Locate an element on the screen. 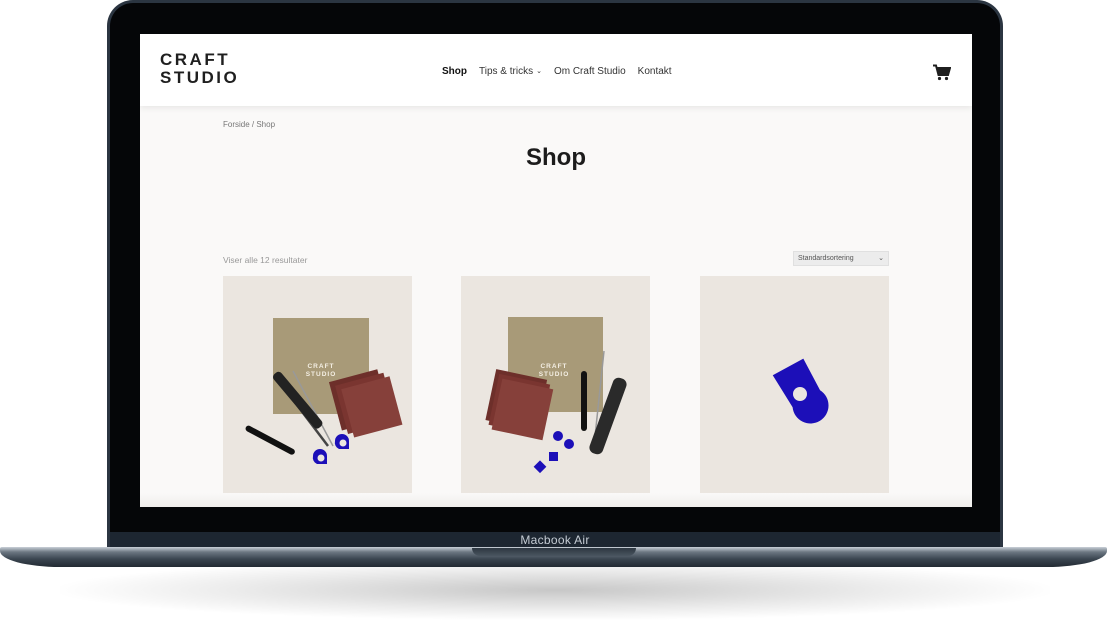  device-label: Macbook Air is located at coordinates (555, 540).